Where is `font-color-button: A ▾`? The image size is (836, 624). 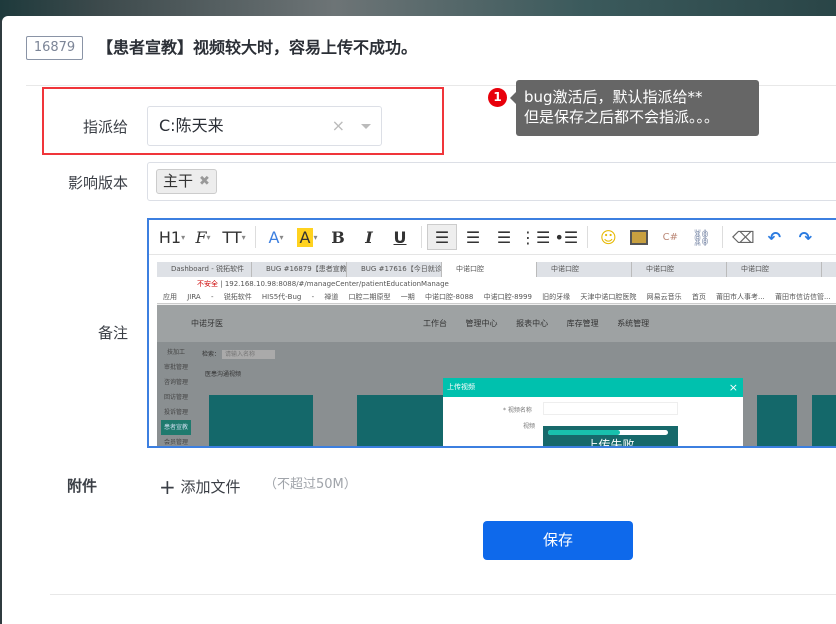 font-color-button: A ▾ is located at coordinates (276, 237).